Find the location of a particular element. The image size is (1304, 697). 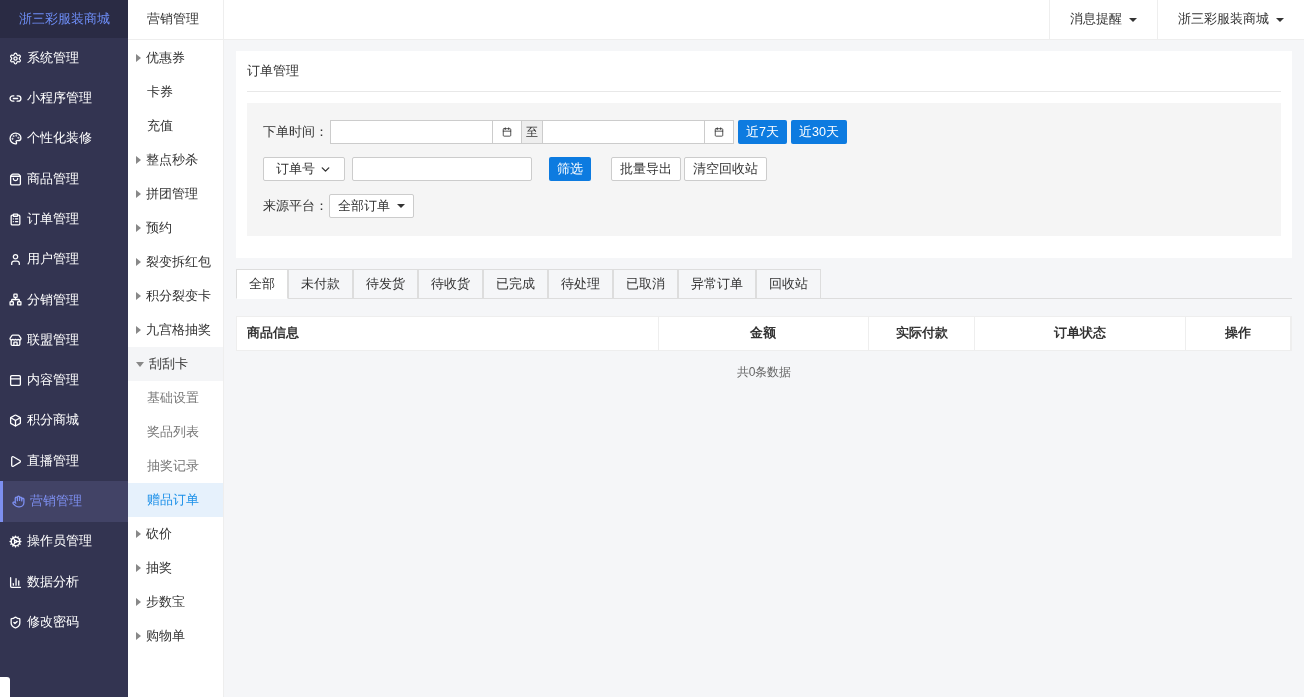

status-tab: 异常订单 is located at coordinates (717, 284).